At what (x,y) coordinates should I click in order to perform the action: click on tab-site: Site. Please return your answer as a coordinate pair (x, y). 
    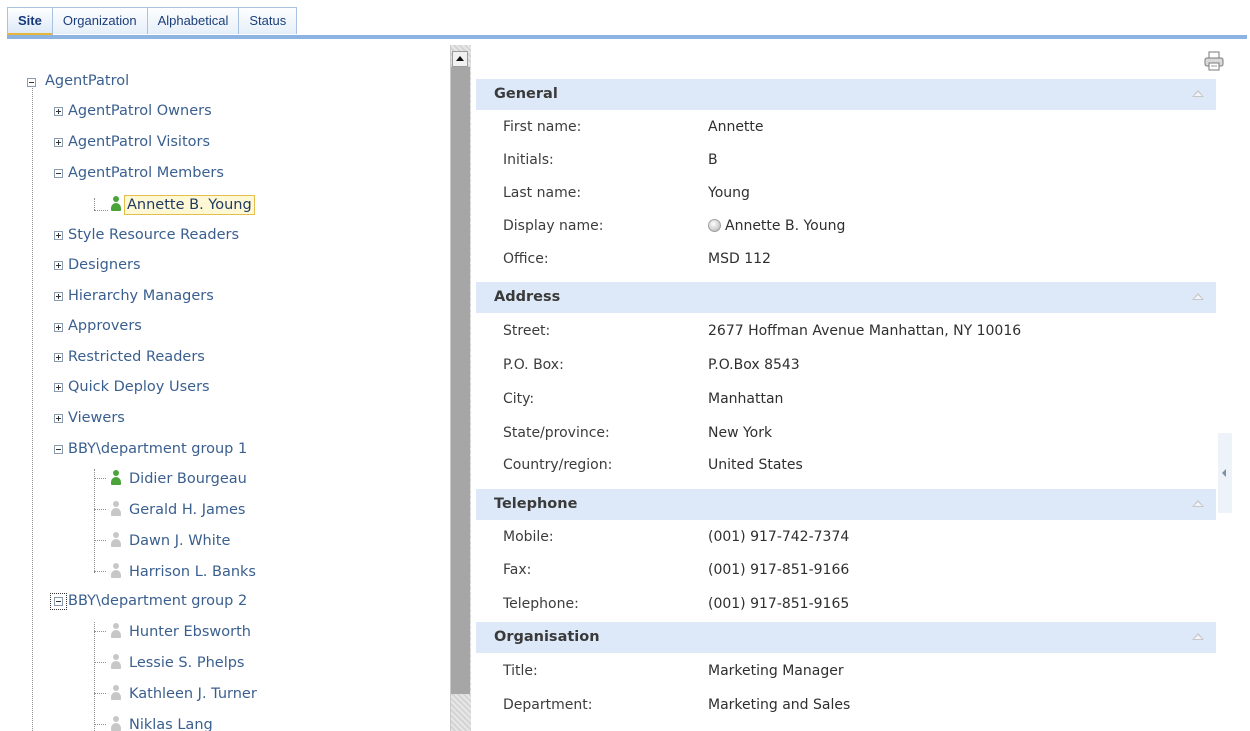
    Looking at the image, I should click on (30, 21).